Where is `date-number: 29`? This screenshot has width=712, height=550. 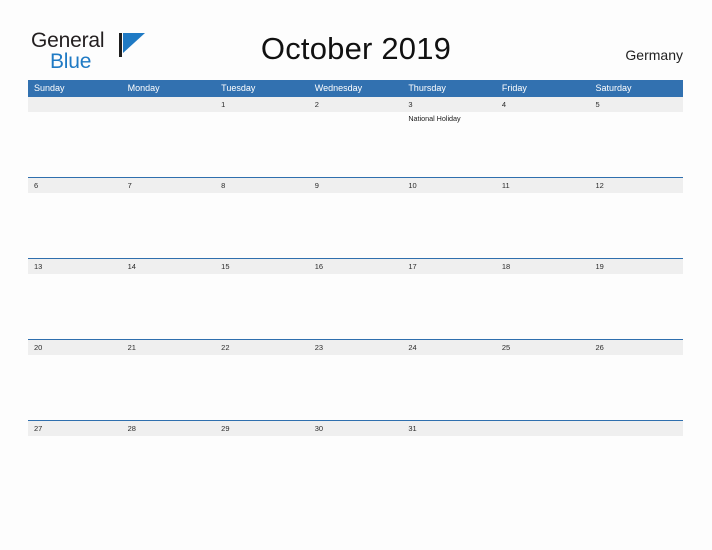
date-number: 29 is located at coordinates (262, 428).